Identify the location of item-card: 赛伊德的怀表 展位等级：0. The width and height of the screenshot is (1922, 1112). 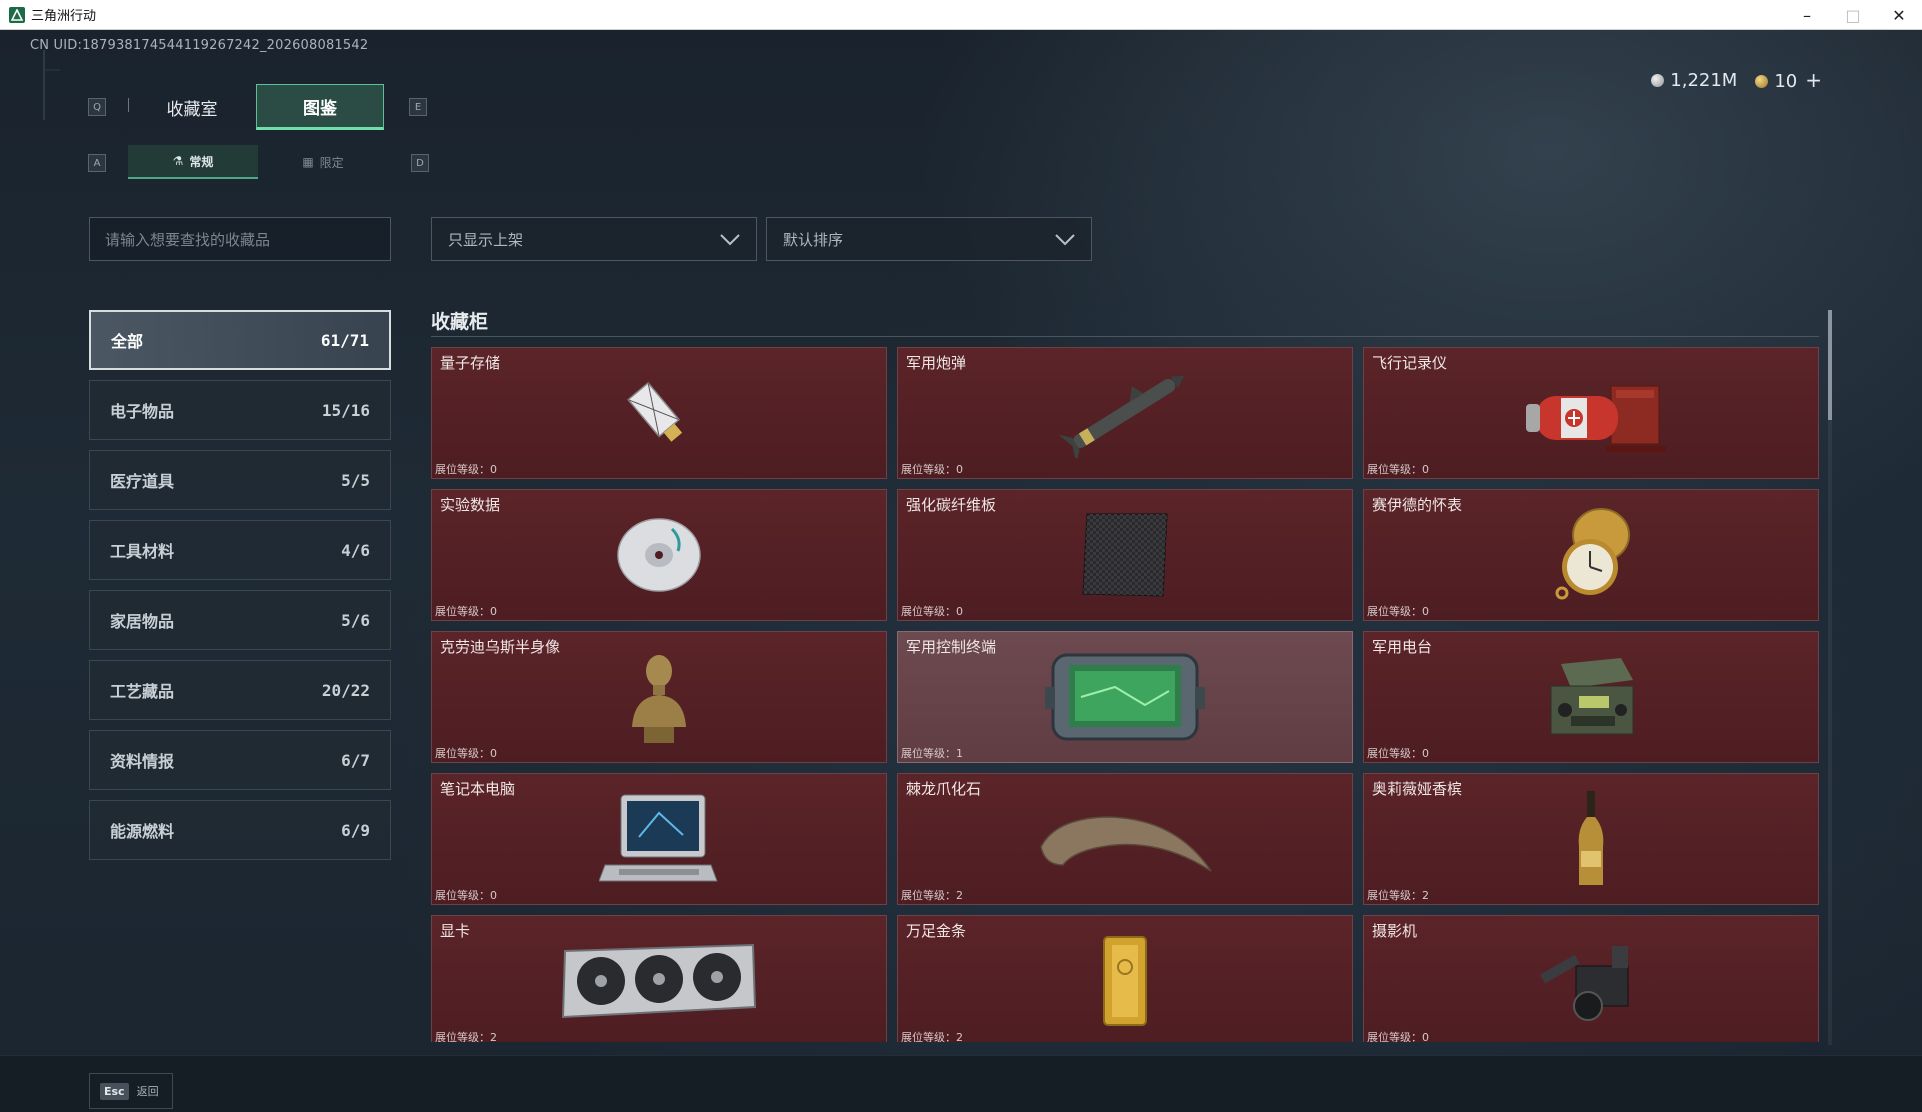
(1591, 555).